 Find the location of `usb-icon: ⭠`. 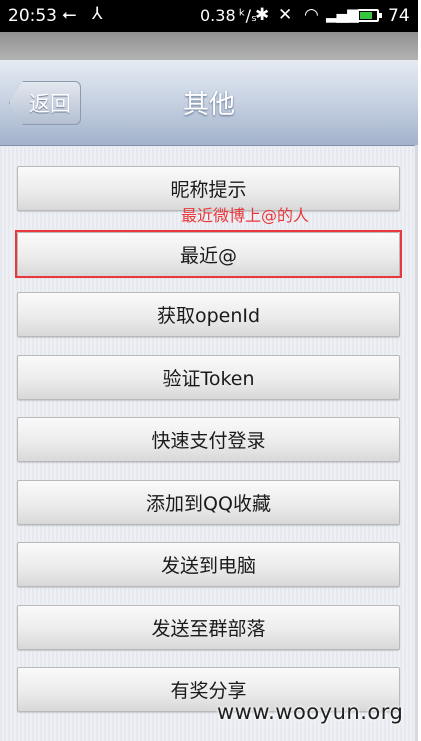

usb-icon: ⭠ is located at coordinates (69, 14).